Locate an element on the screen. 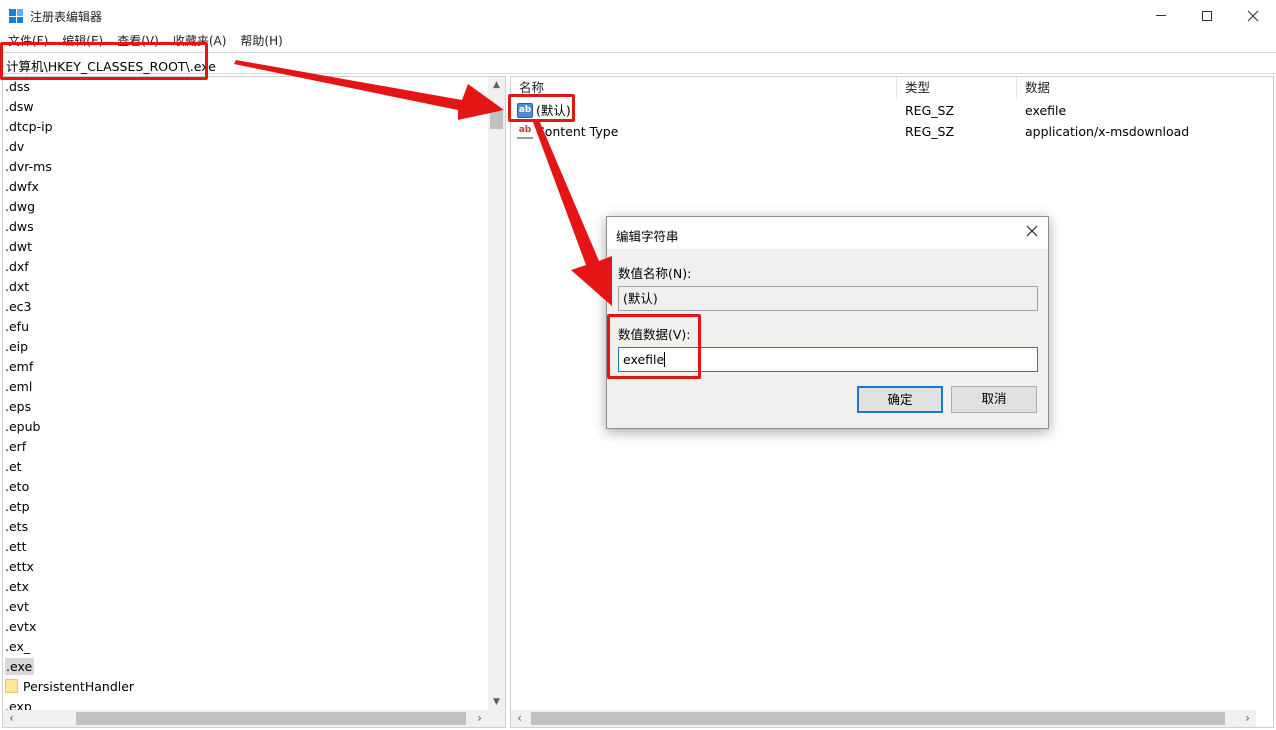  ok-button: 确定 is located at coordinates (900, 399).